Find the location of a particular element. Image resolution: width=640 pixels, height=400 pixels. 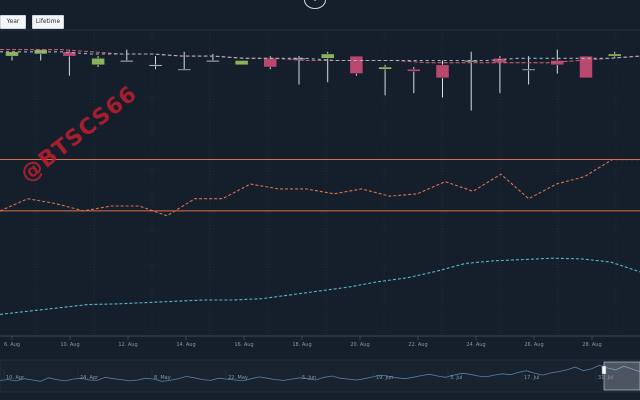

x-tick-label: 28. Aug is located at coordinates (591, 345).